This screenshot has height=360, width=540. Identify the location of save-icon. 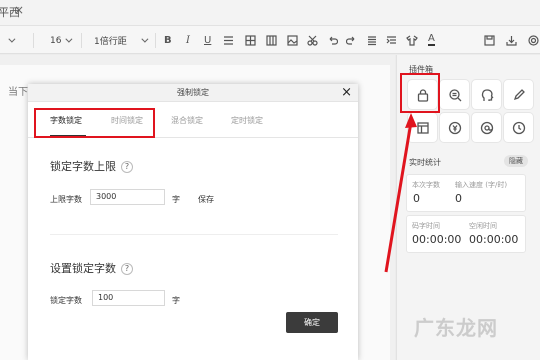
(489, 40).